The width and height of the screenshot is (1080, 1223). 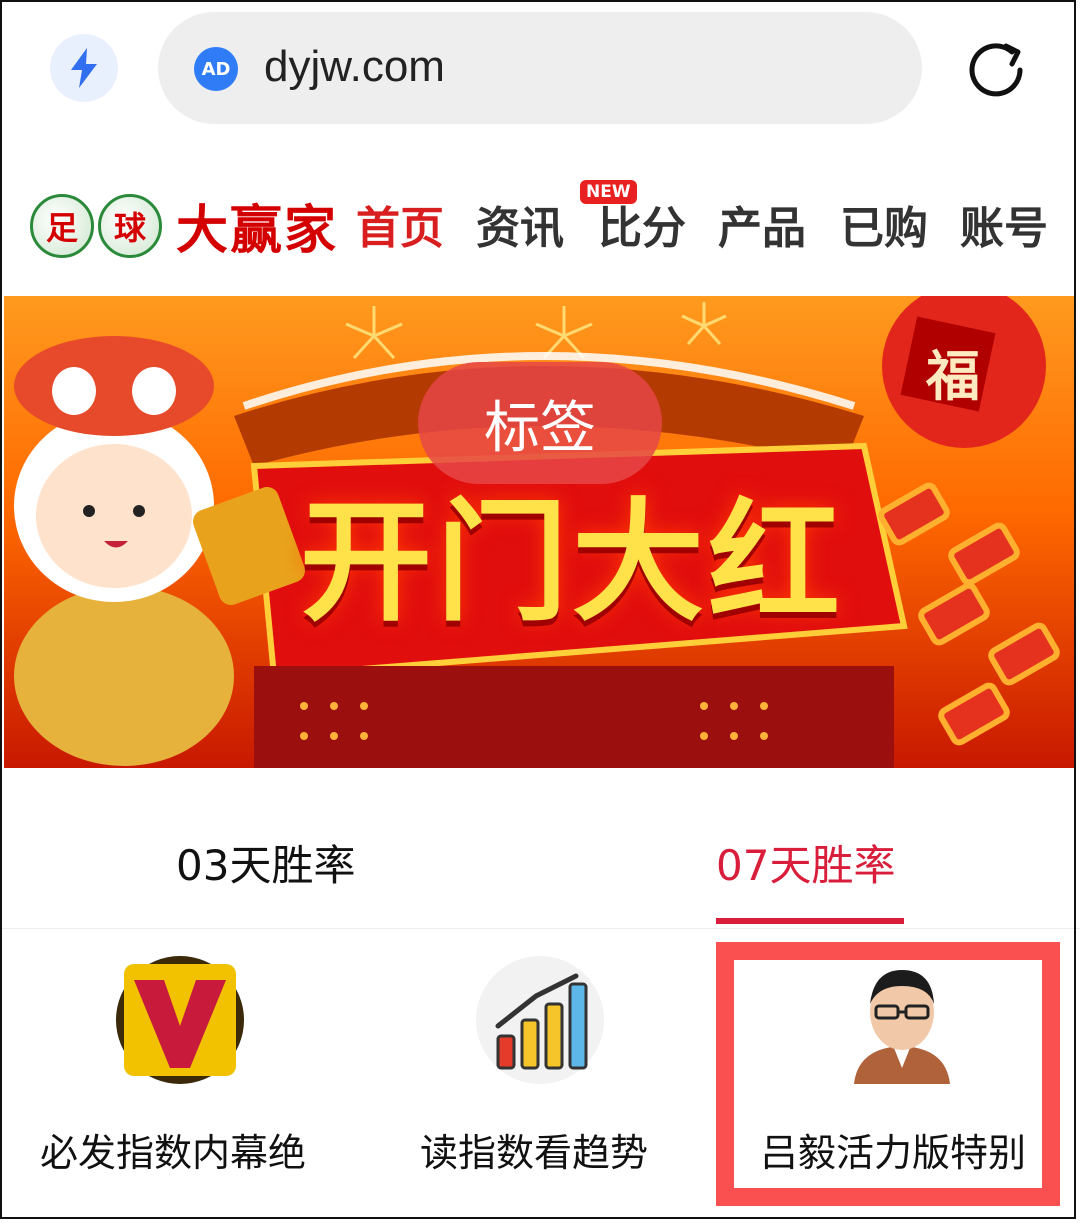 What do you see at coordinates (400, 224) in the screenshot?
I see `nav-item-home: 首页` at bounding box center [400, 224].